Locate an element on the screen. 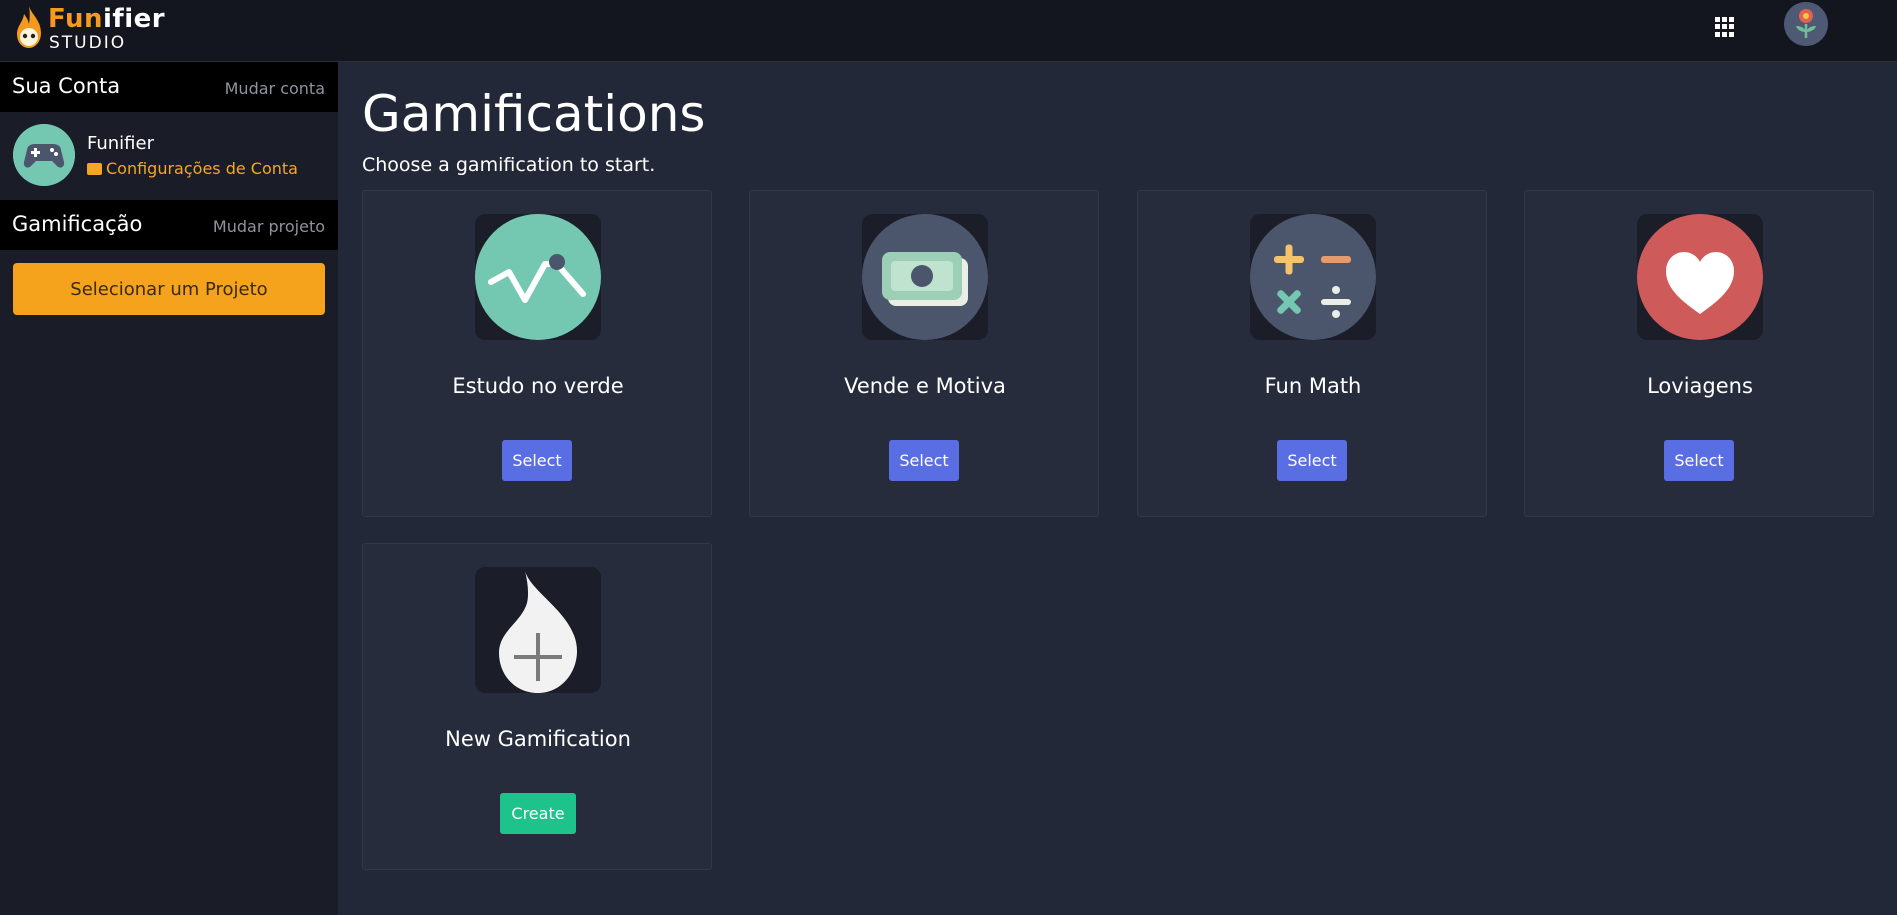  gamification-card: Loviagens Select is located at coordinates (1699, 353).